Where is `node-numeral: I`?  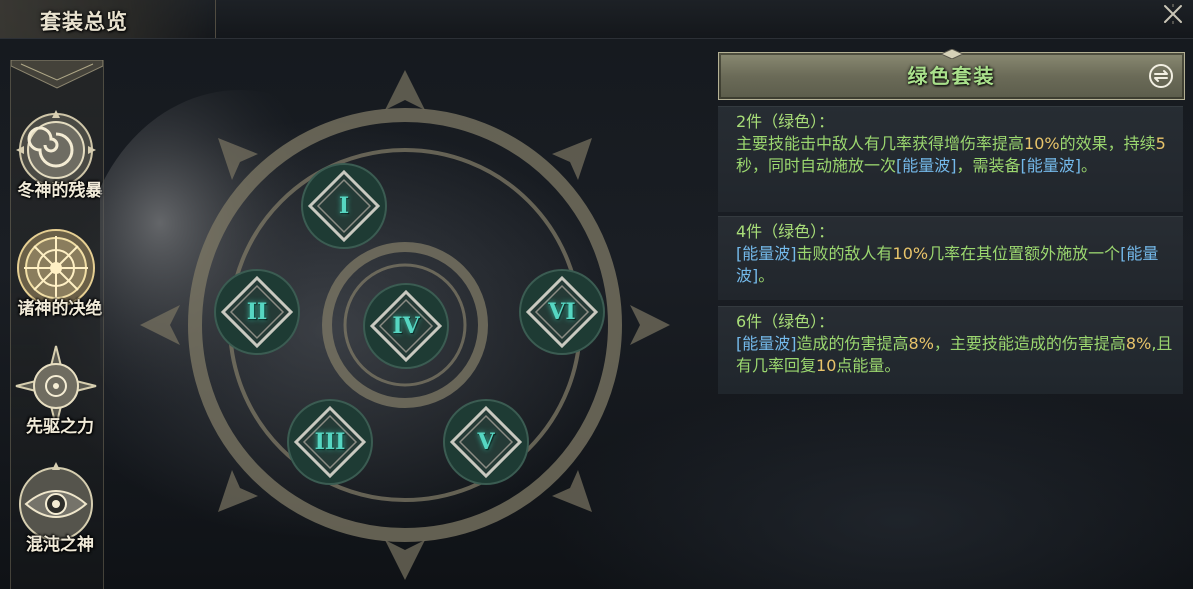
node-numeral: I is located at coordinates (344, 206).